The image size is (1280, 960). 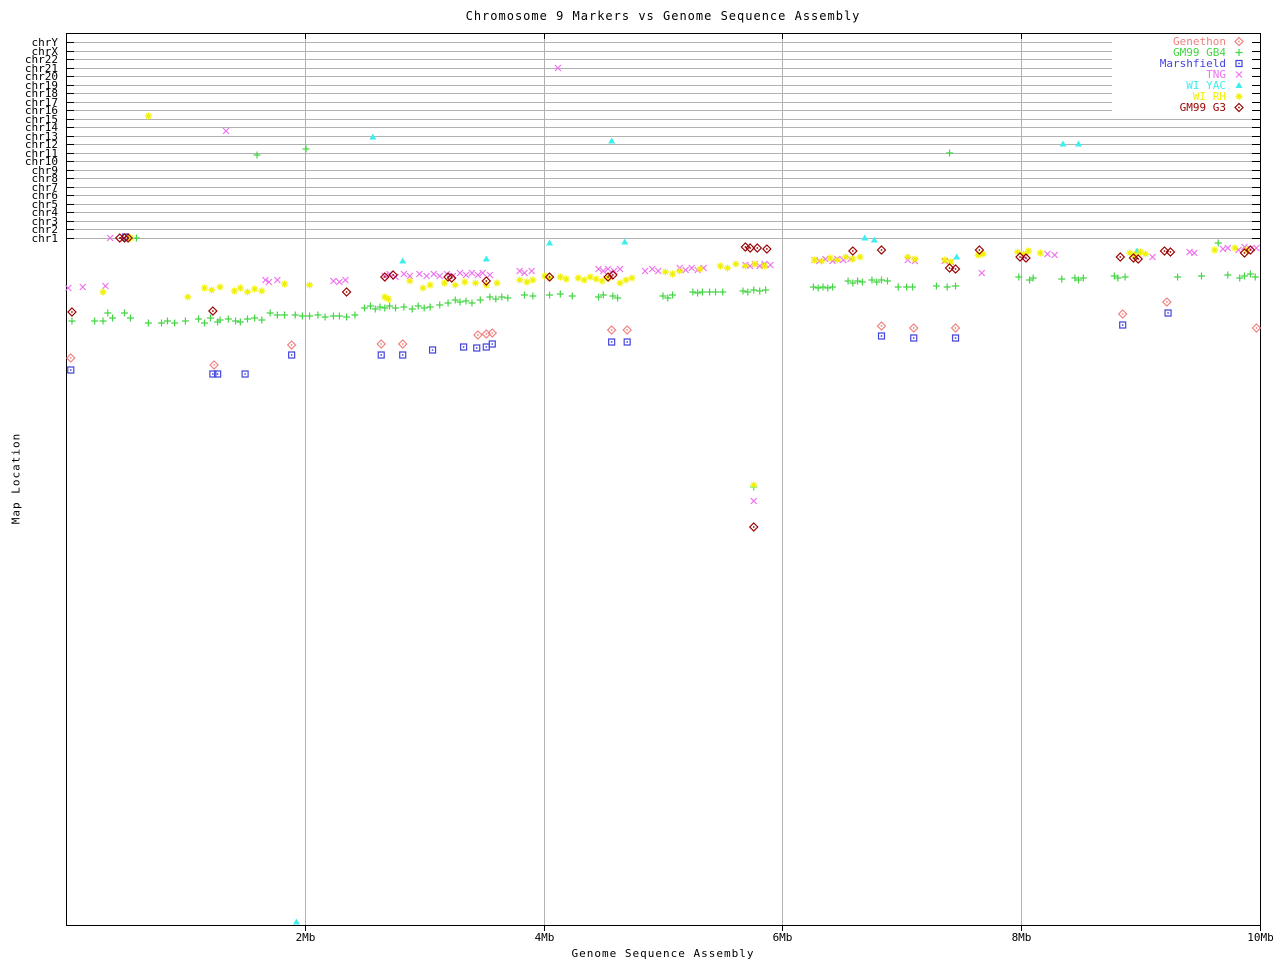 What do you see at coordinates (782, 937) in the screenshot?
I see `x-tick-label-6Mb: 6Mb` at bounding box center [782, 937].